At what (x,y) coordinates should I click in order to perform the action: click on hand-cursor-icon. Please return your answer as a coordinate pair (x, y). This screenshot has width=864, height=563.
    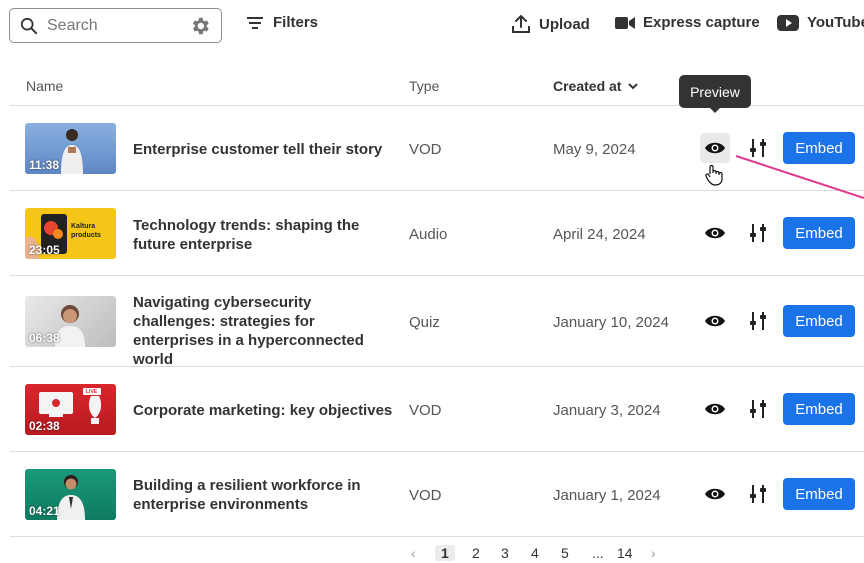
    Looking at the image, I should click on (714, 175).